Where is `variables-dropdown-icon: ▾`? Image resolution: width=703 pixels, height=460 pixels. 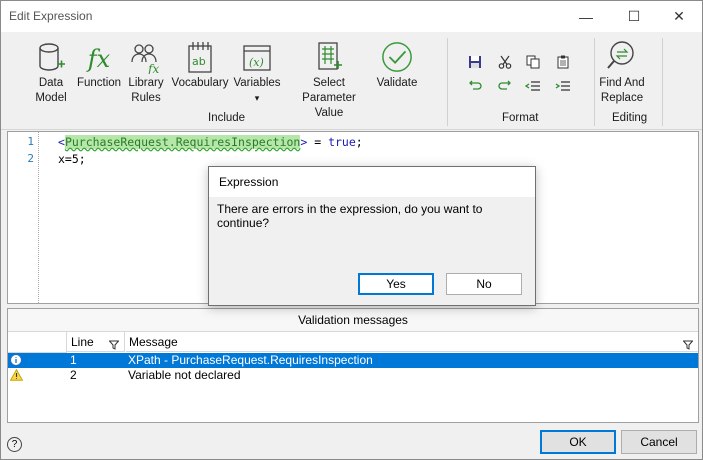
variables-dropdown-icon: ▾ is located at coordinates (257, 98).